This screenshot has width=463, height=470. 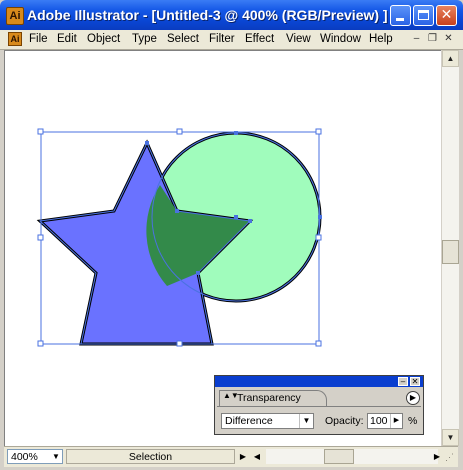 I want to click on maximize-icon, so click(x=423, y=15).